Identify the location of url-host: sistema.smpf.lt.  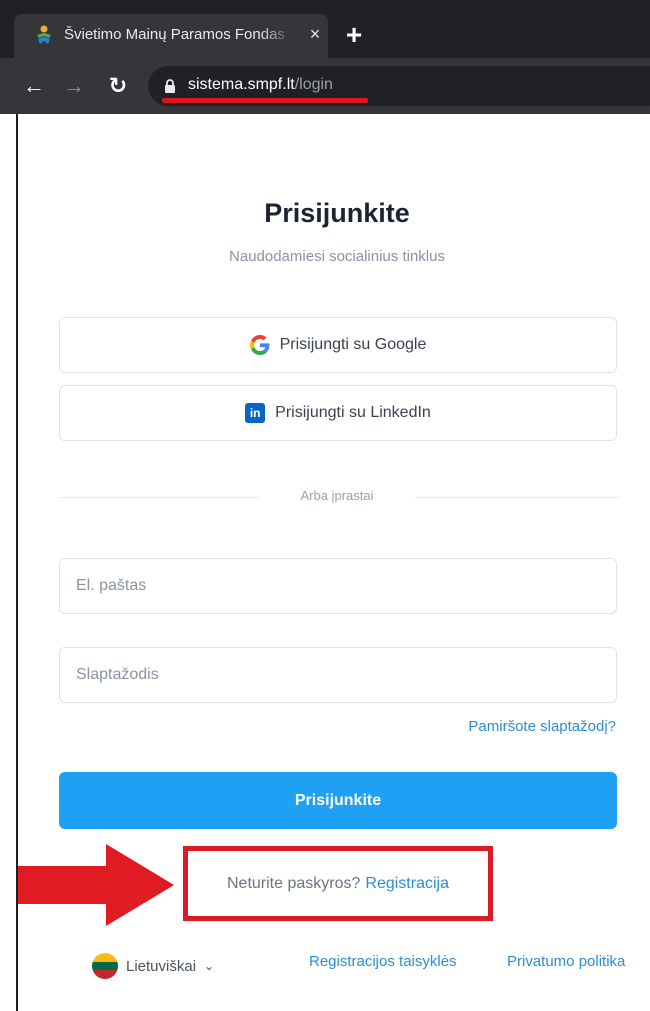
(241, 84).